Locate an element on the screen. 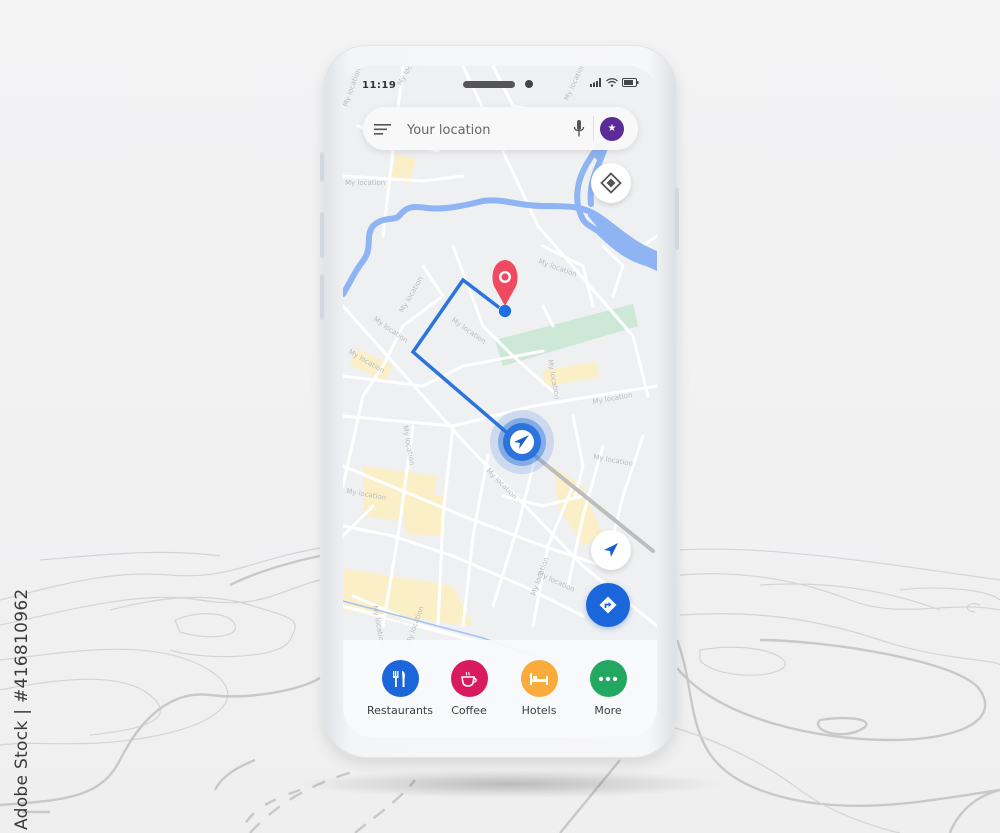  directions-icon is located at coordinates (608, 605).